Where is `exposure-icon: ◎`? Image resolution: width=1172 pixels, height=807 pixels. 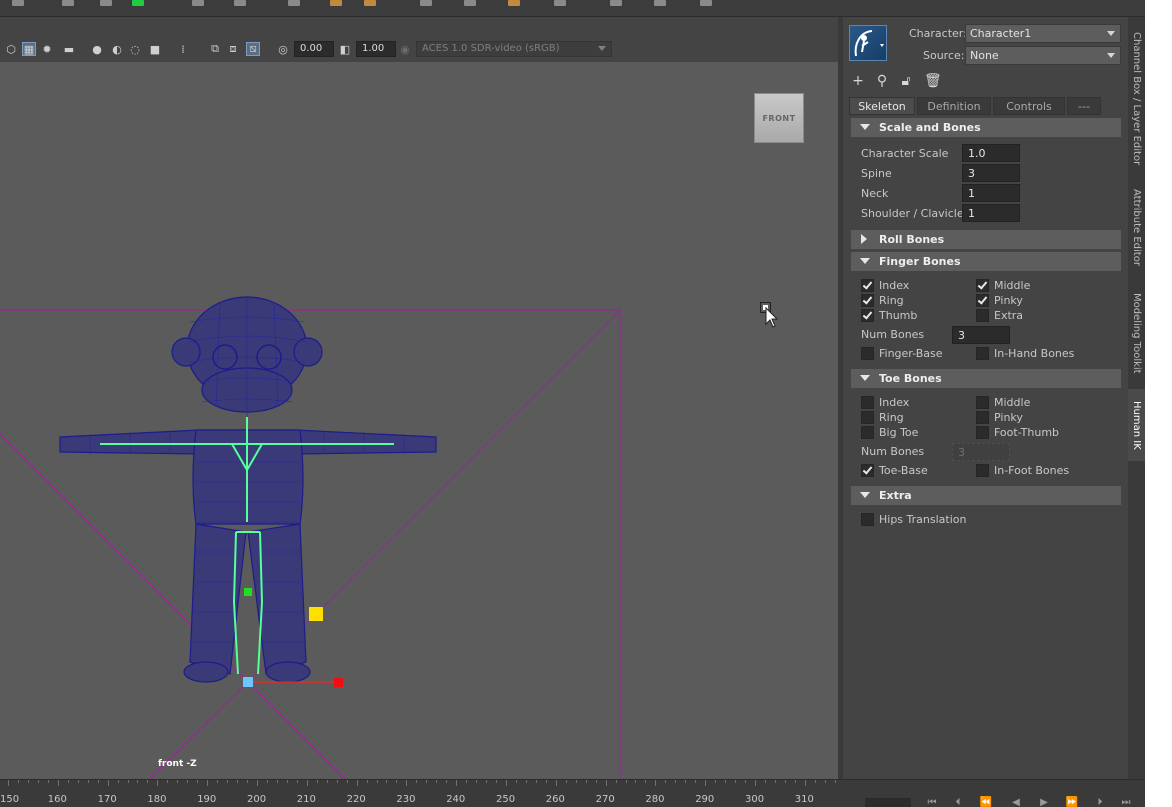
exposure-icon: ◎ is located at coordinates (283, 49).